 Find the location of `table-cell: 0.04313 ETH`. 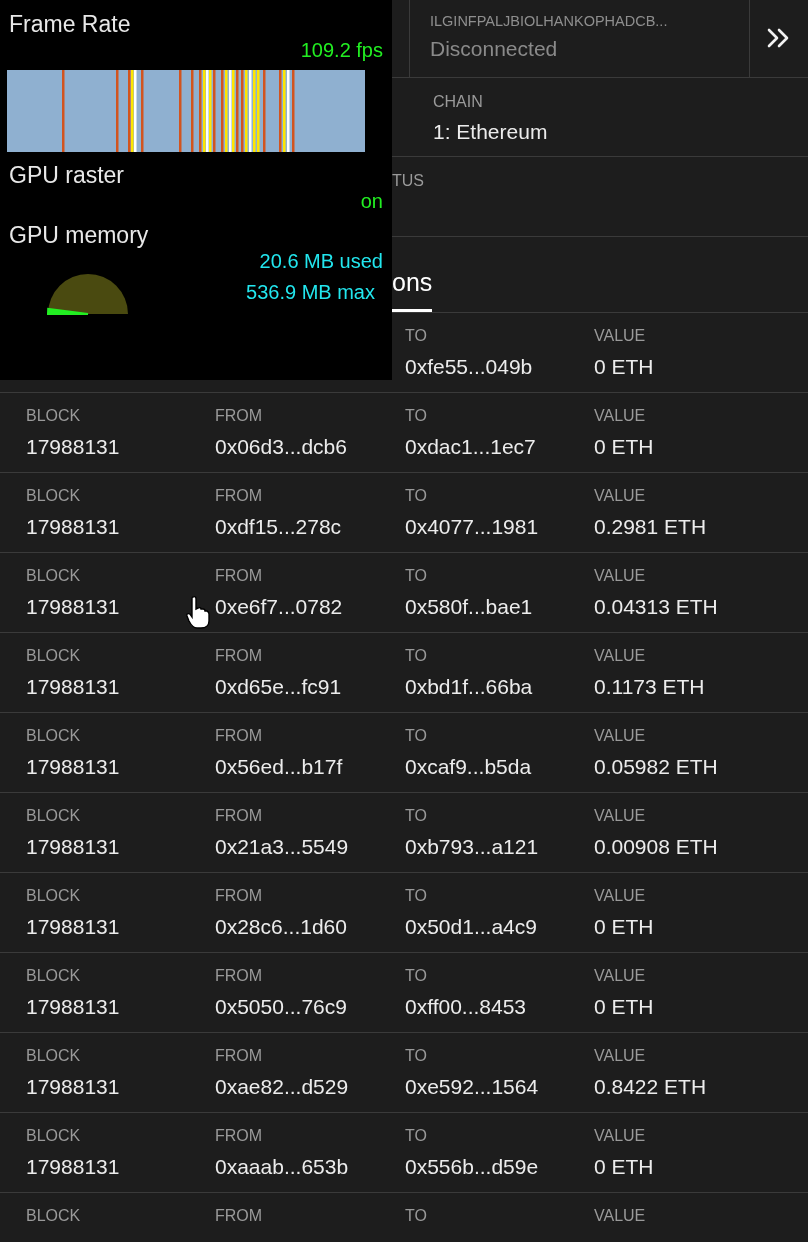

table-cell: 0.04313 ETH is located at coordinates (656, 607).